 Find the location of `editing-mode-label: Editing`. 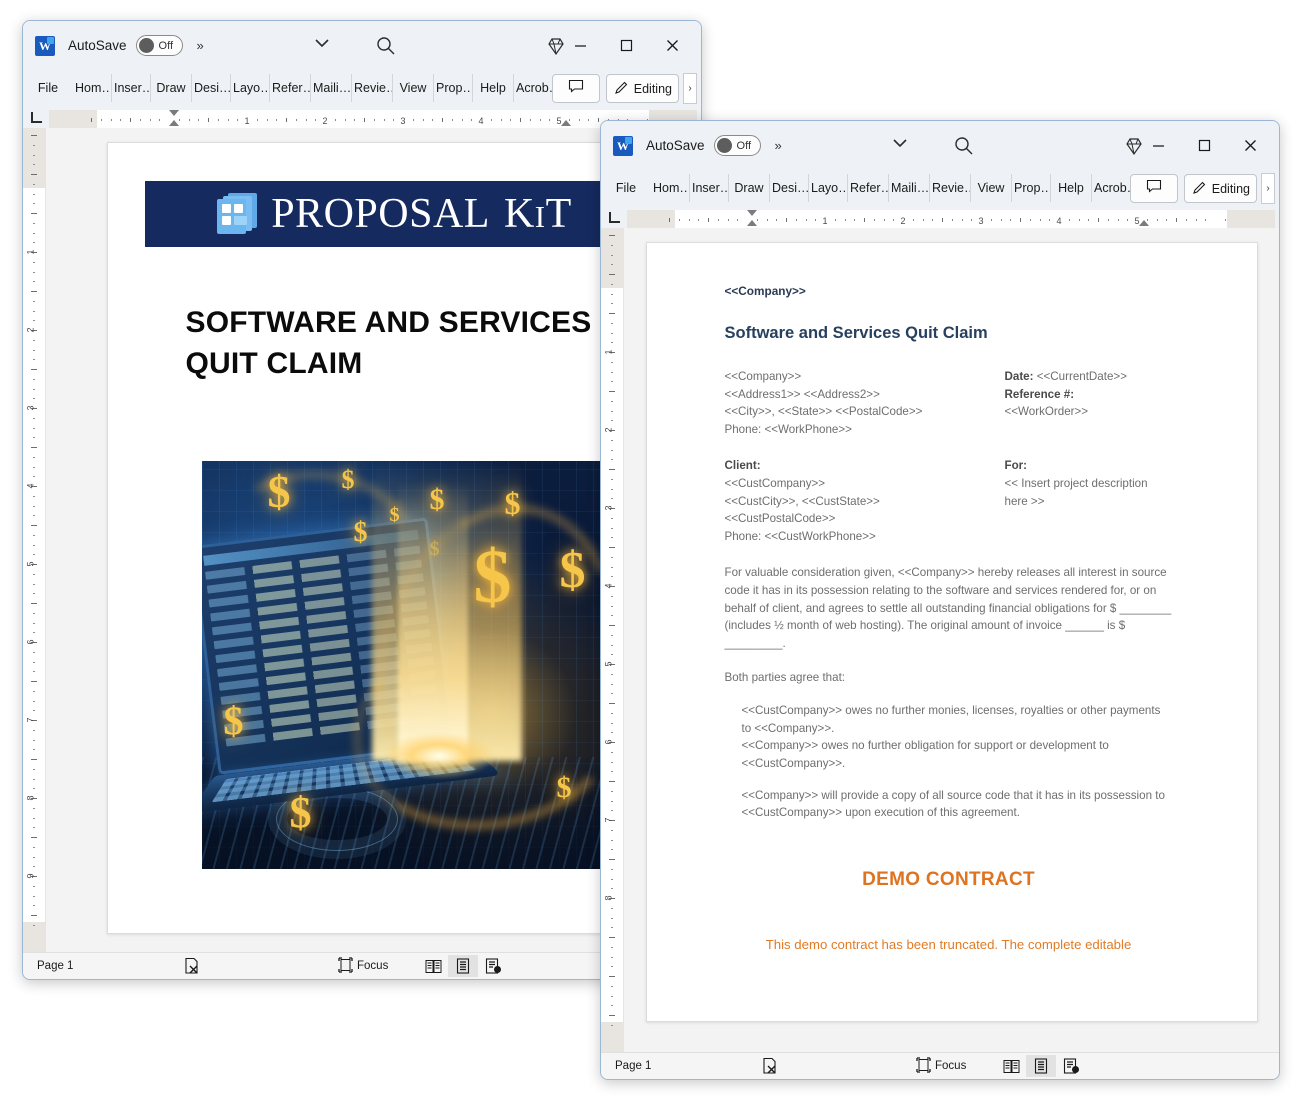

editing-mode-label: Editing is located at coordinates (1230, 188).